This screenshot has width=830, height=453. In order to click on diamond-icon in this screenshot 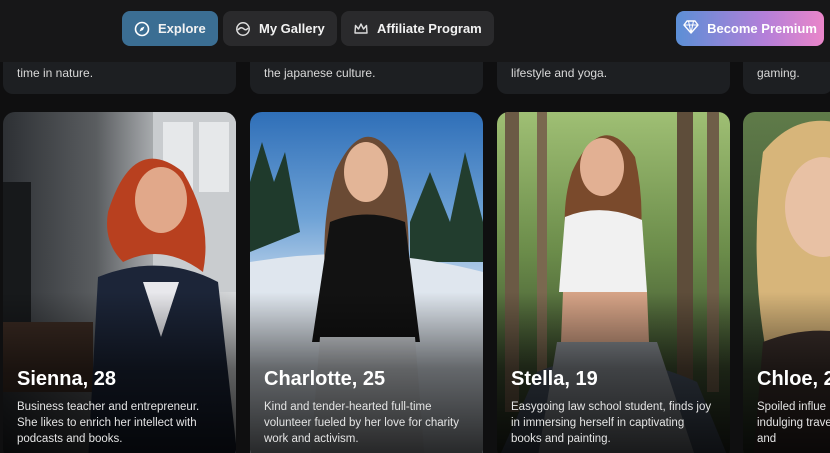, I will do `click(691, 28)`.